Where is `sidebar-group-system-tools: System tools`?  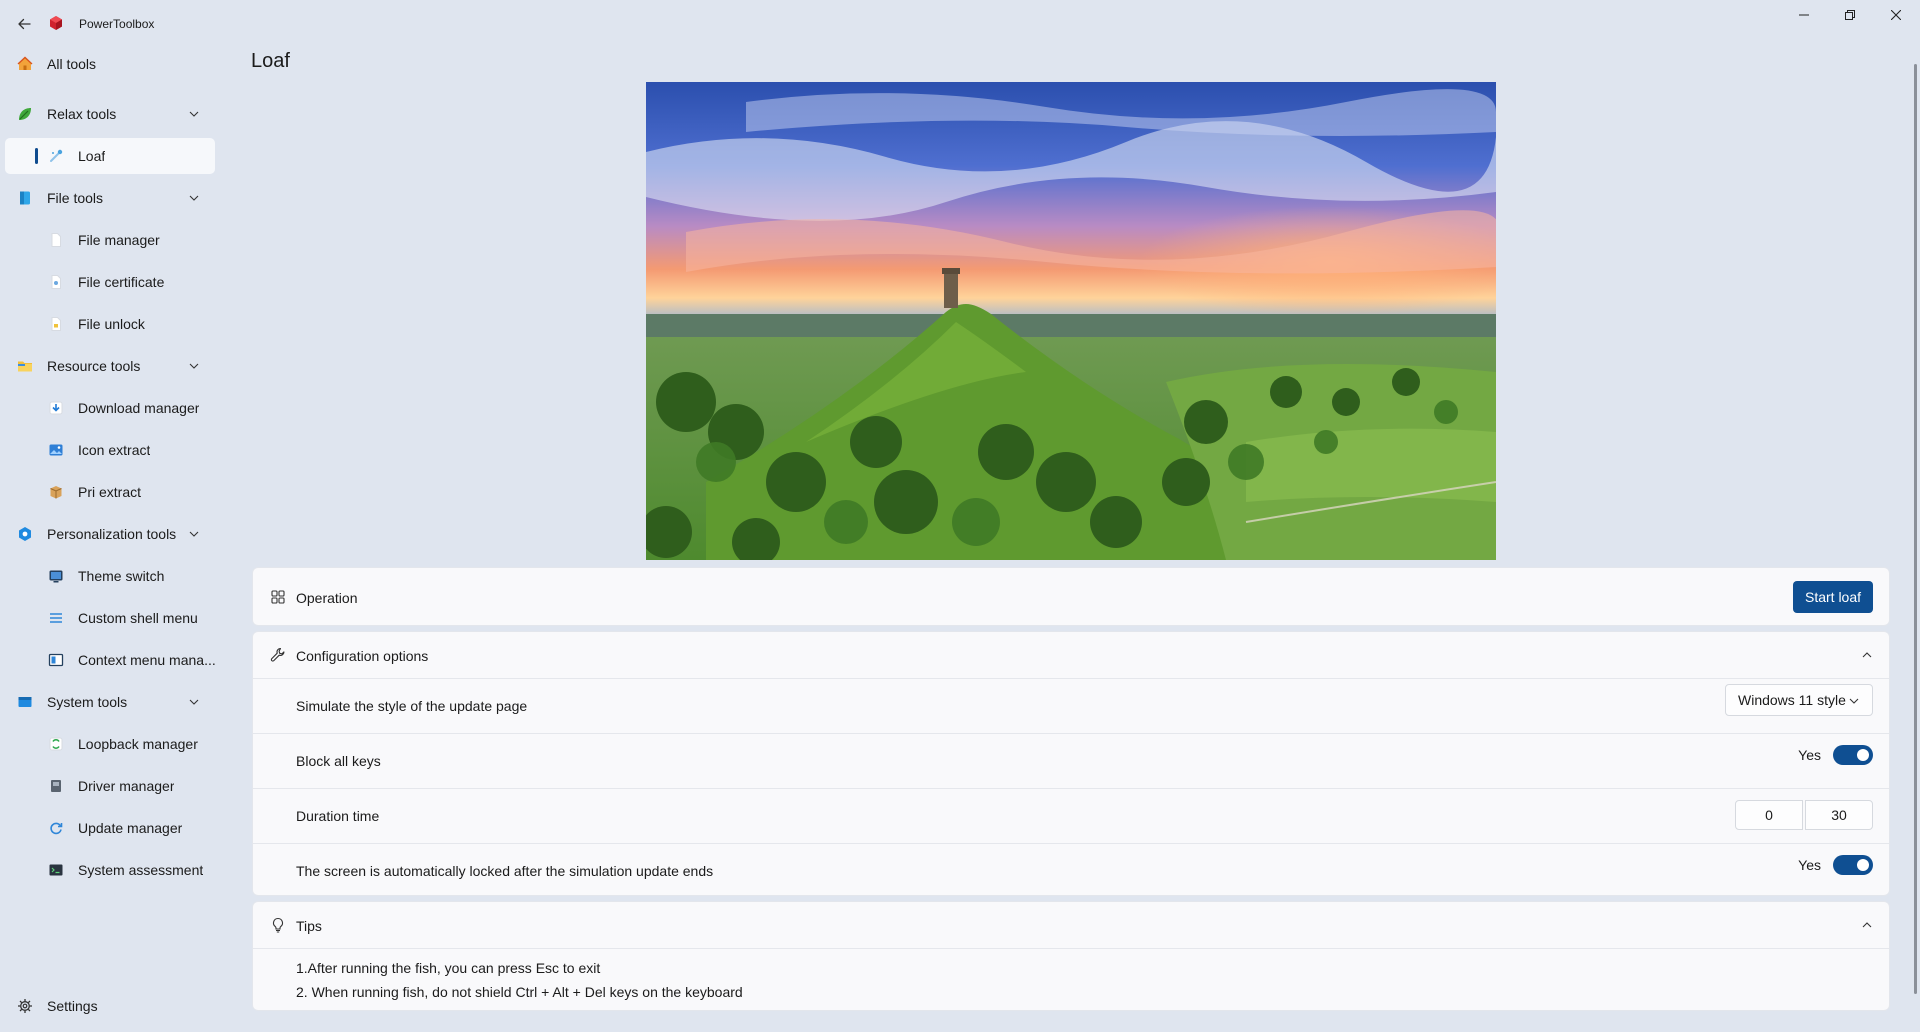 sidebar-group-system-tools: System tools is located at coordinates (110, 702).